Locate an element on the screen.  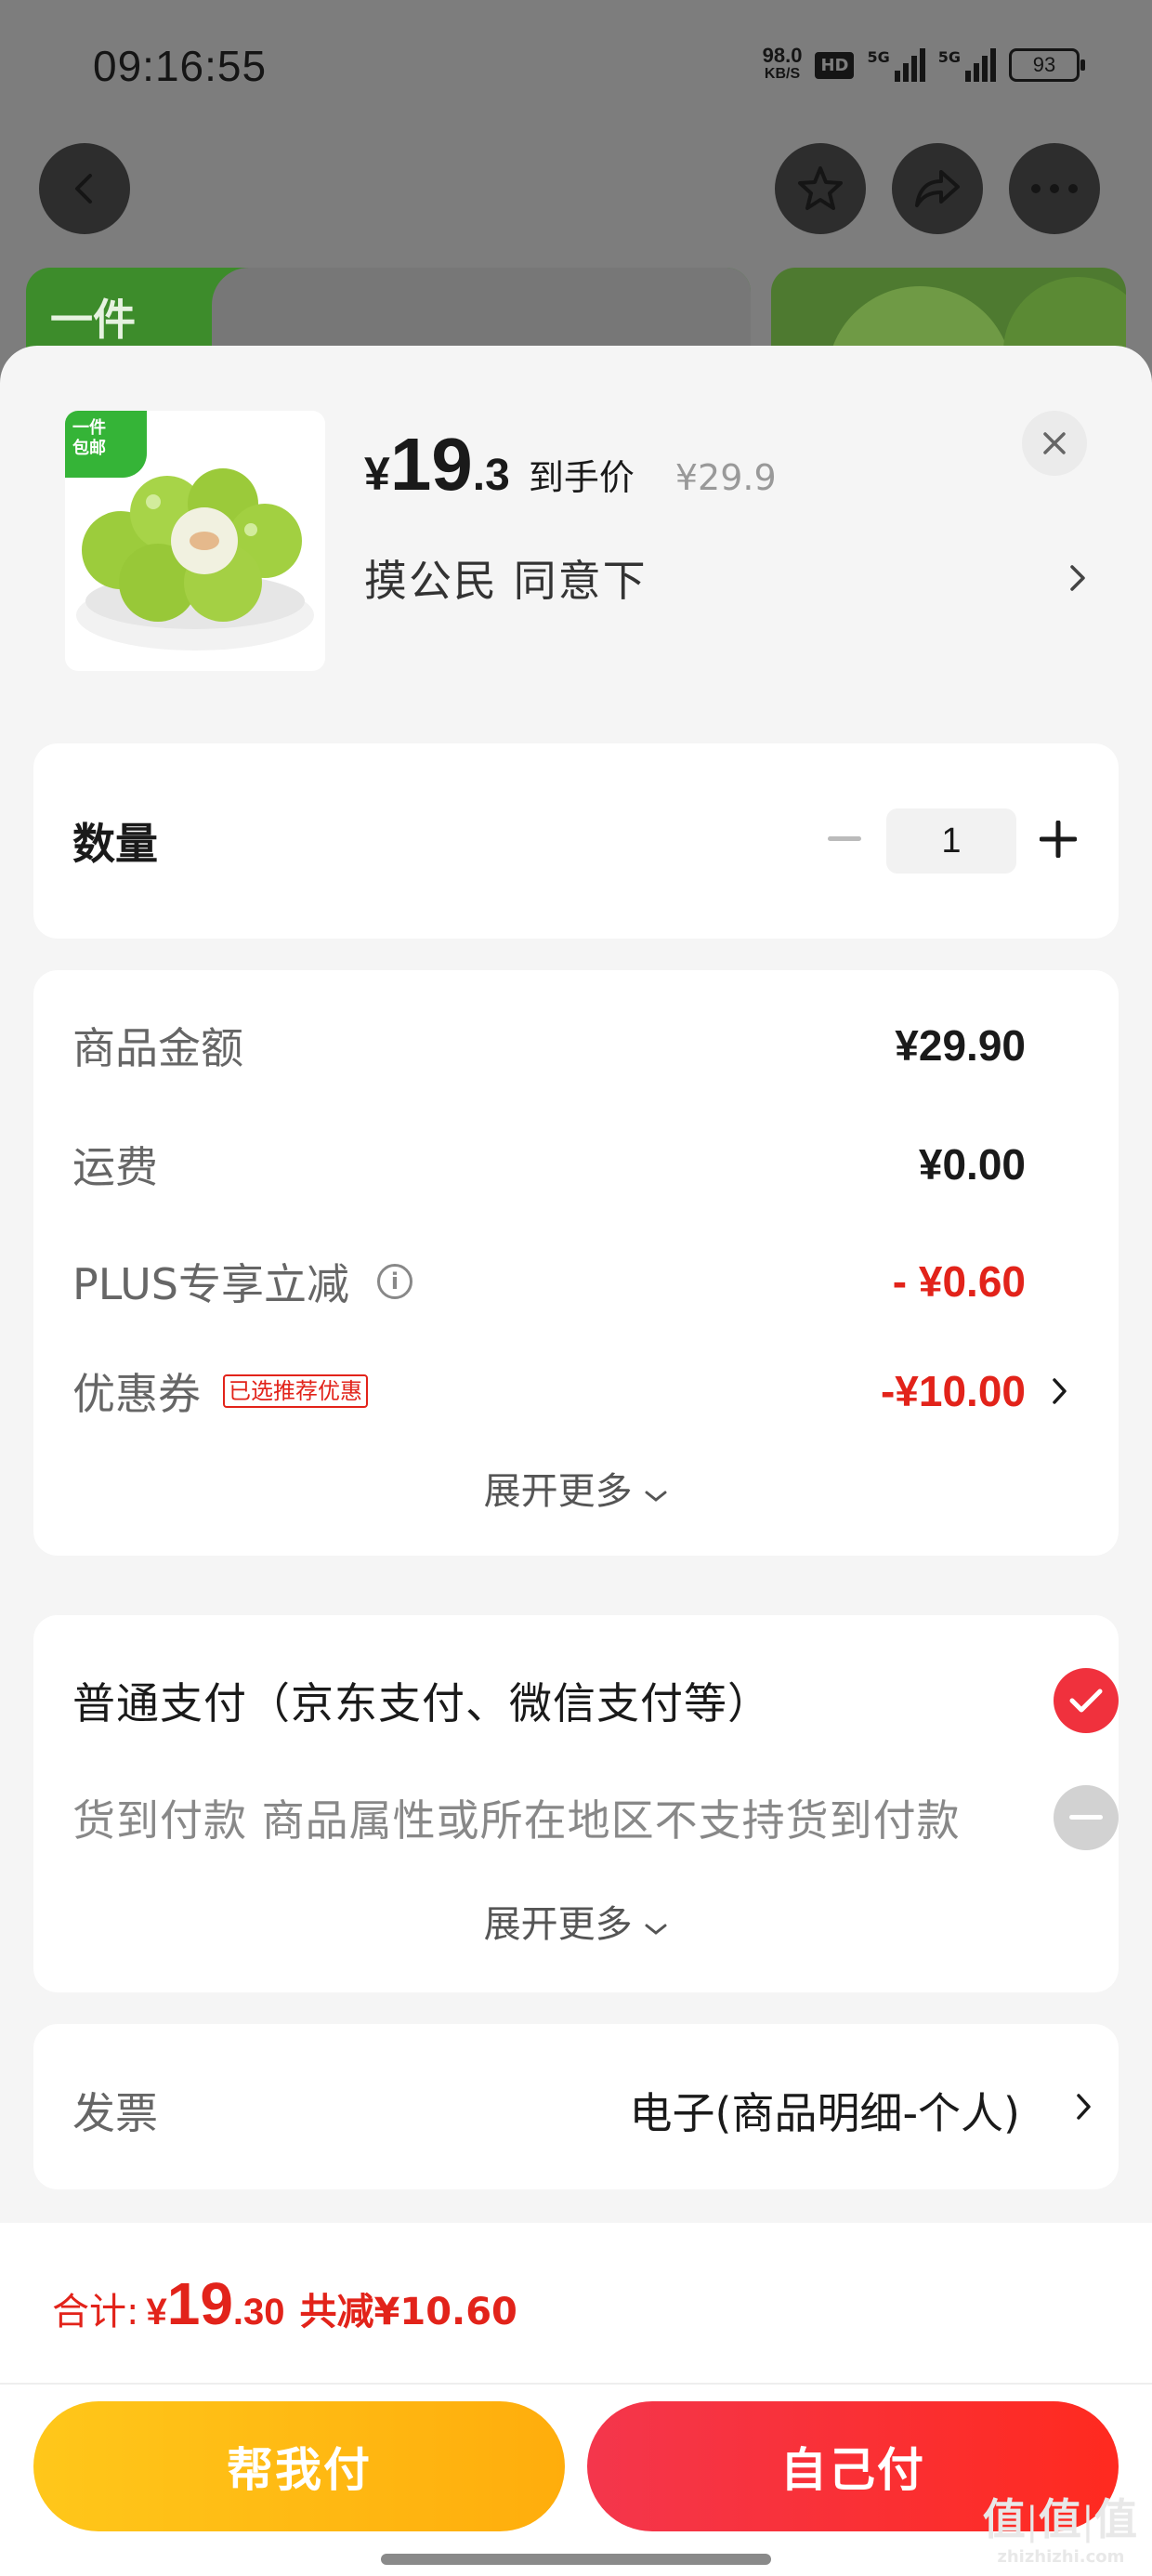
checkmark-icon is located at coordinates (1086, 1700).